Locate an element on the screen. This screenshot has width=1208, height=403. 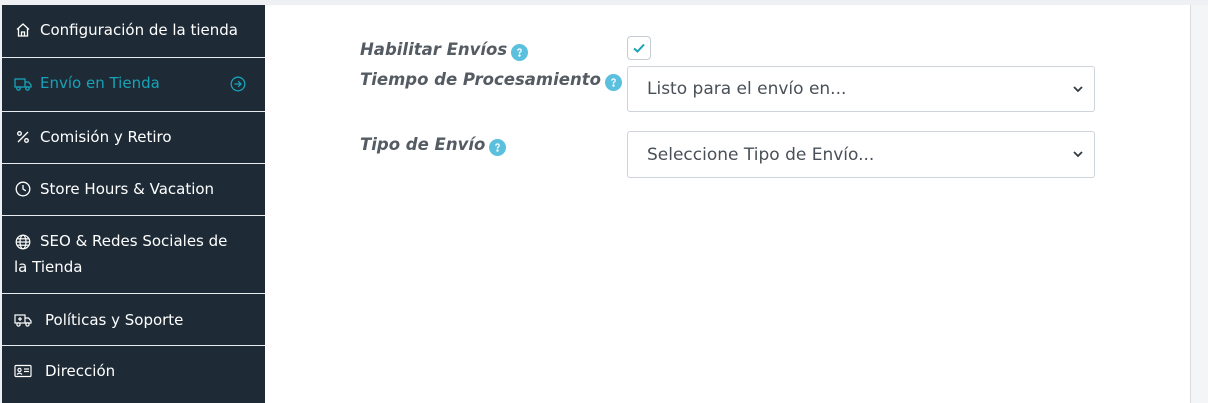
checkmark-icon is located at coordinates (639, 48).